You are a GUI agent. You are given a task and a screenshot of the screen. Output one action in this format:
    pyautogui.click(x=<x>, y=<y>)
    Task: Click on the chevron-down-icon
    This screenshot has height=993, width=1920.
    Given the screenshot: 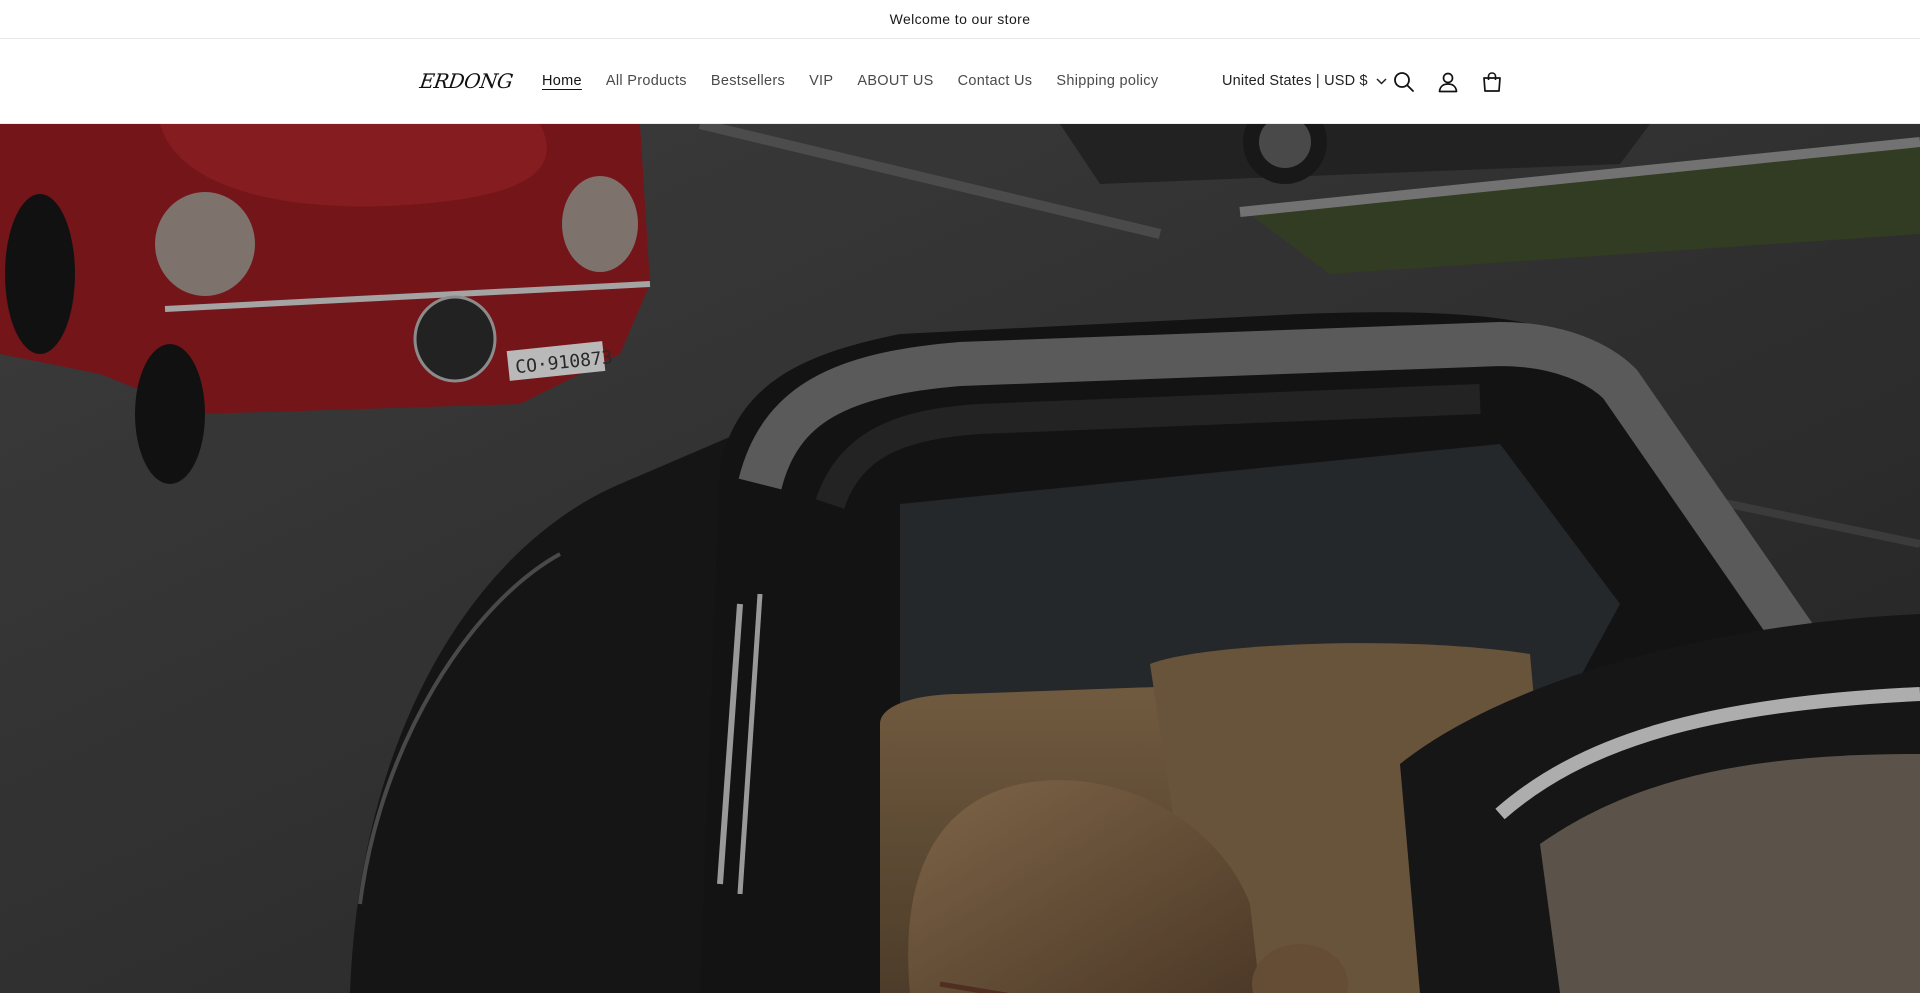 What is the action you would take?
    pyautogui.click(x=1381, y=81)
    